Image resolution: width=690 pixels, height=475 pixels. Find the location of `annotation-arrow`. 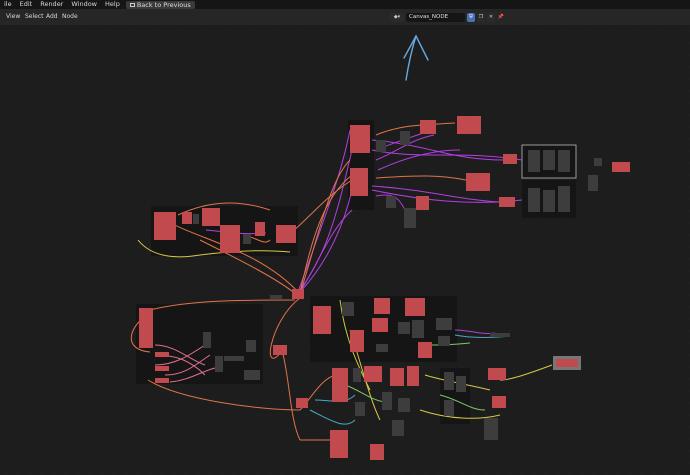

annotation-arrow is located at coordinates (416, 57).